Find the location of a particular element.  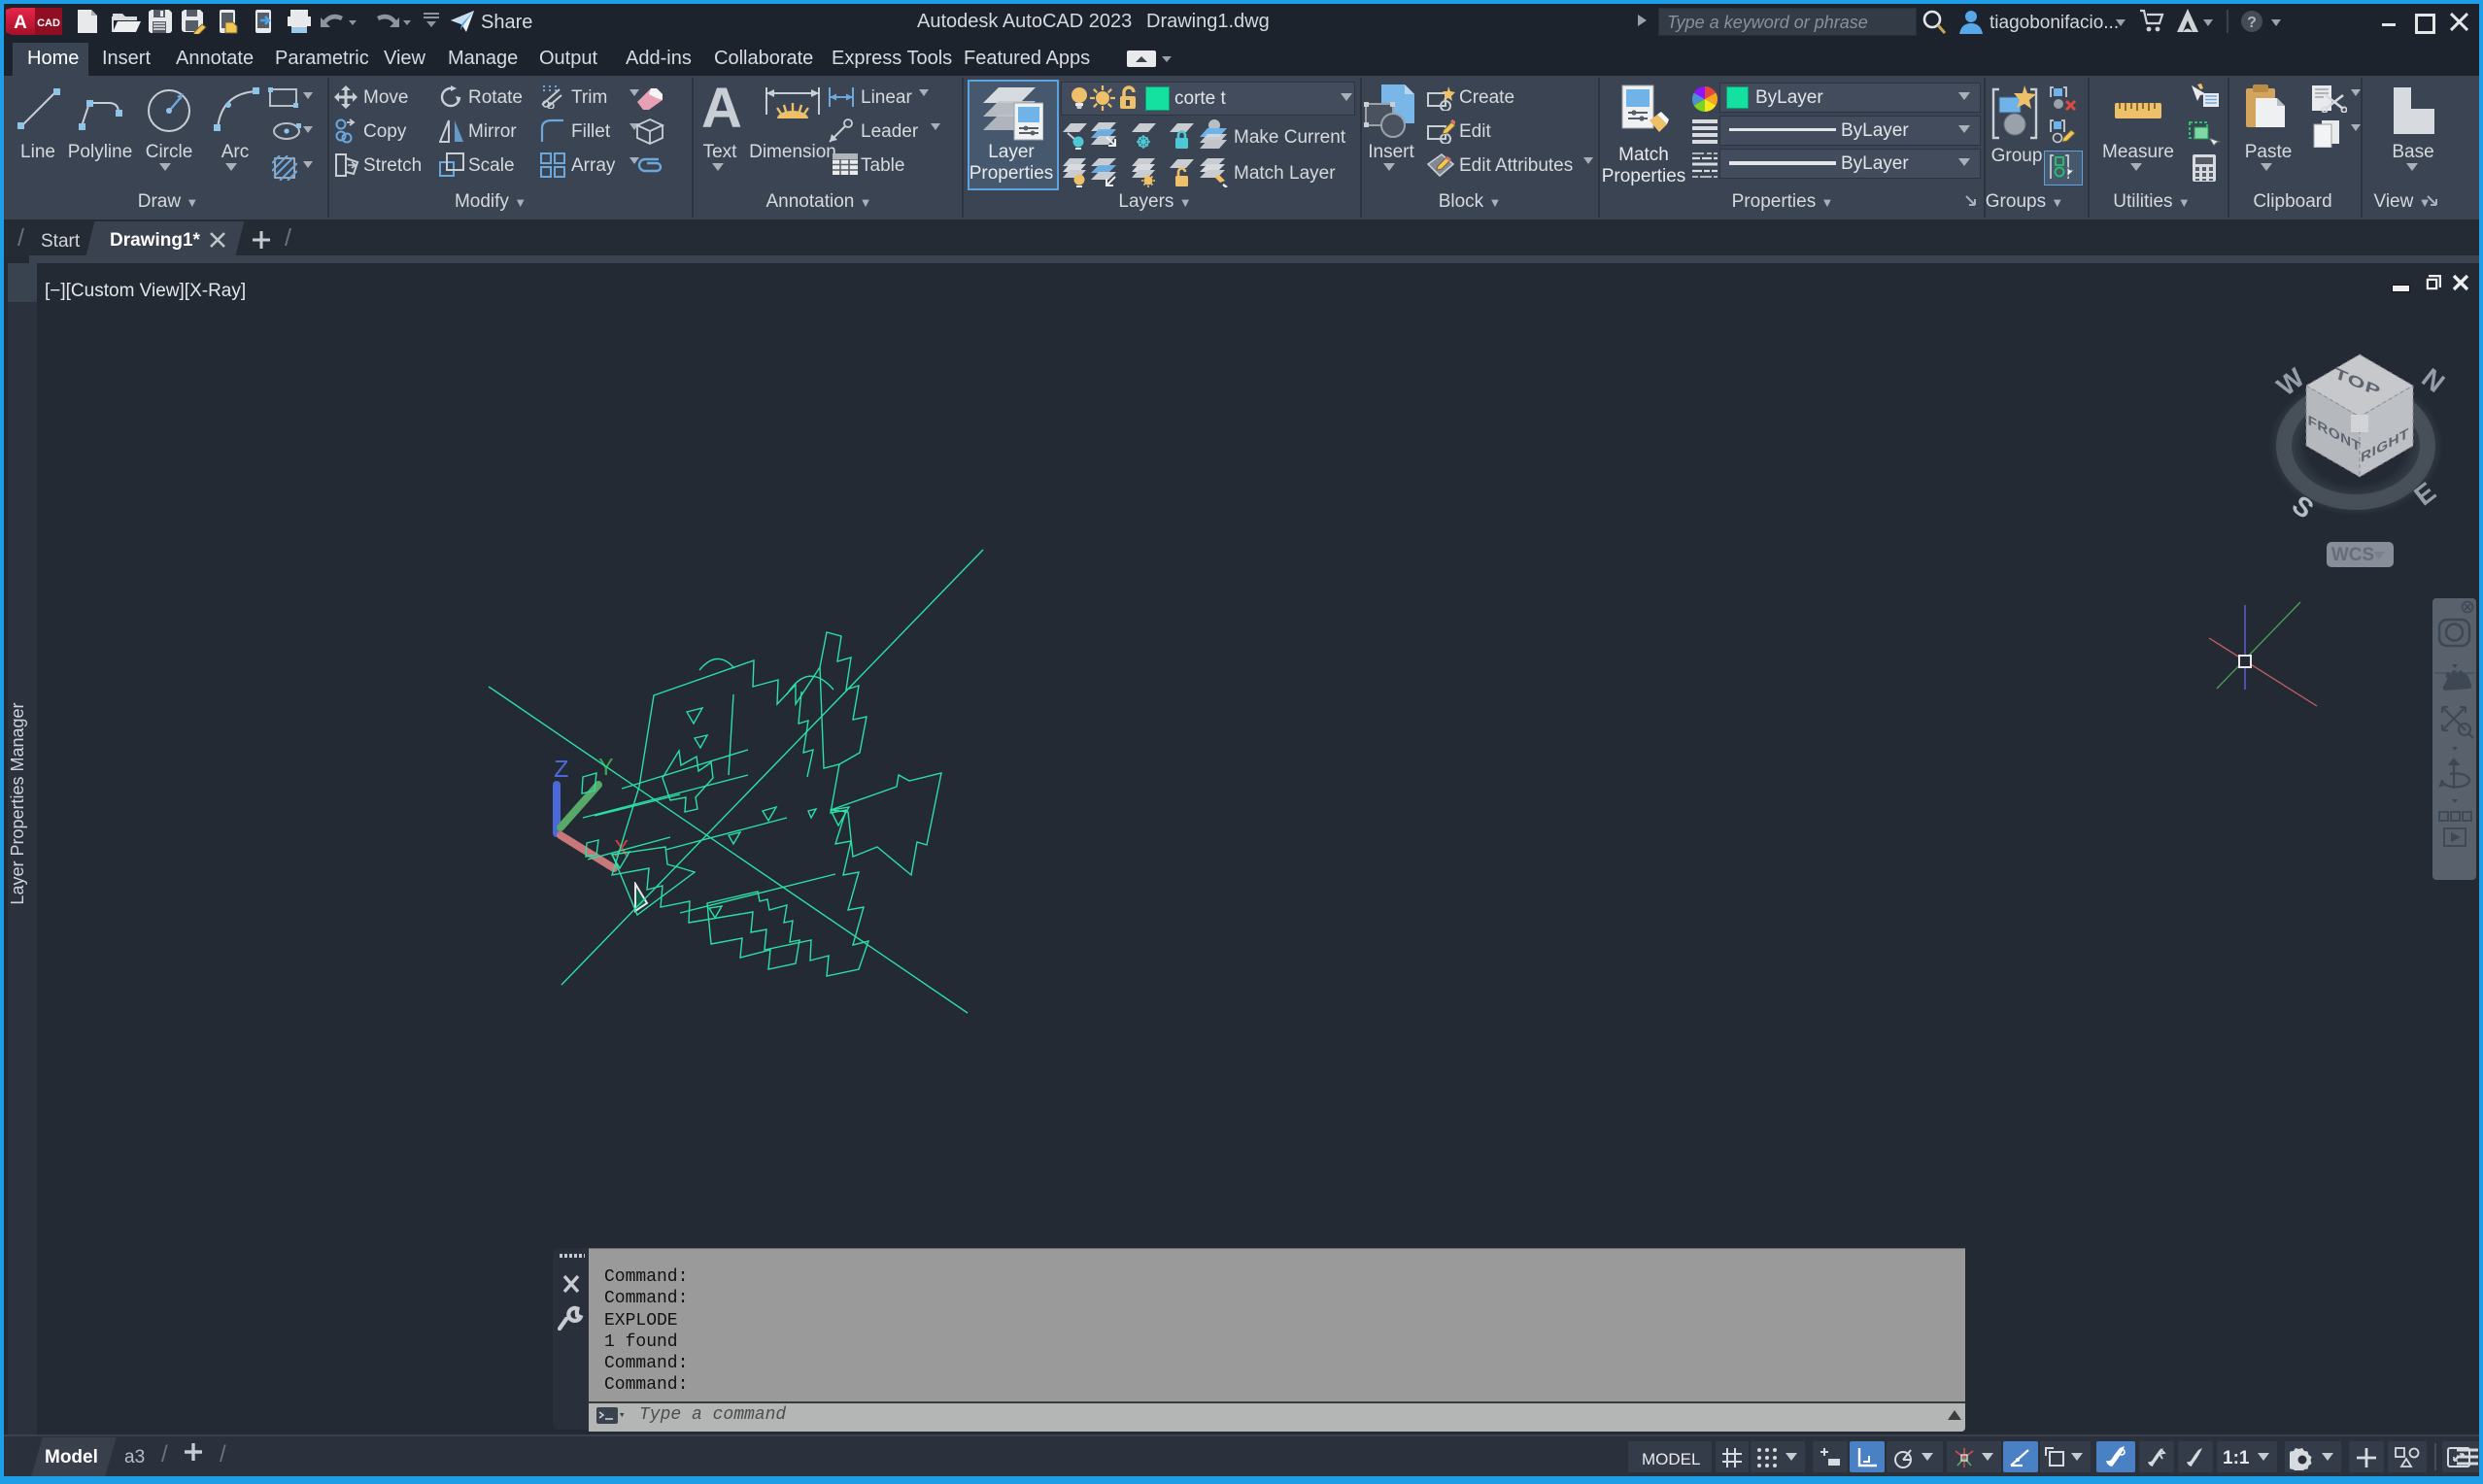

svg-text: WCS is located at coordinates (2352, 555).